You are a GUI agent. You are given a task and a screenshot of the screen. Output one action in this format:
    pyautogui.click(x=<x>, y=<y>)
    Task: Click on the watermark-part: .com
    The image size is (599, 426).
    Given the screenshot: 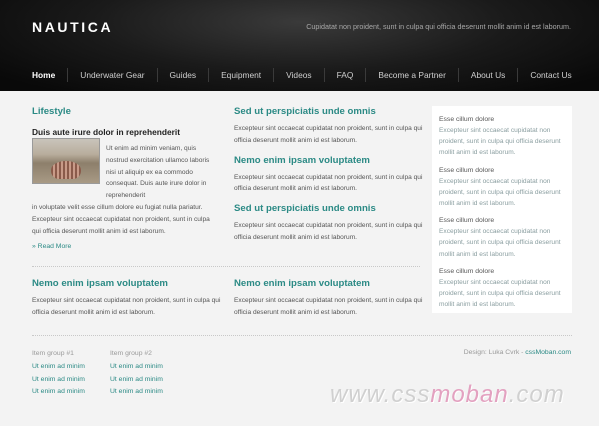 What is the action you would take?
    pyautogui.click(x=536, y=394)
    